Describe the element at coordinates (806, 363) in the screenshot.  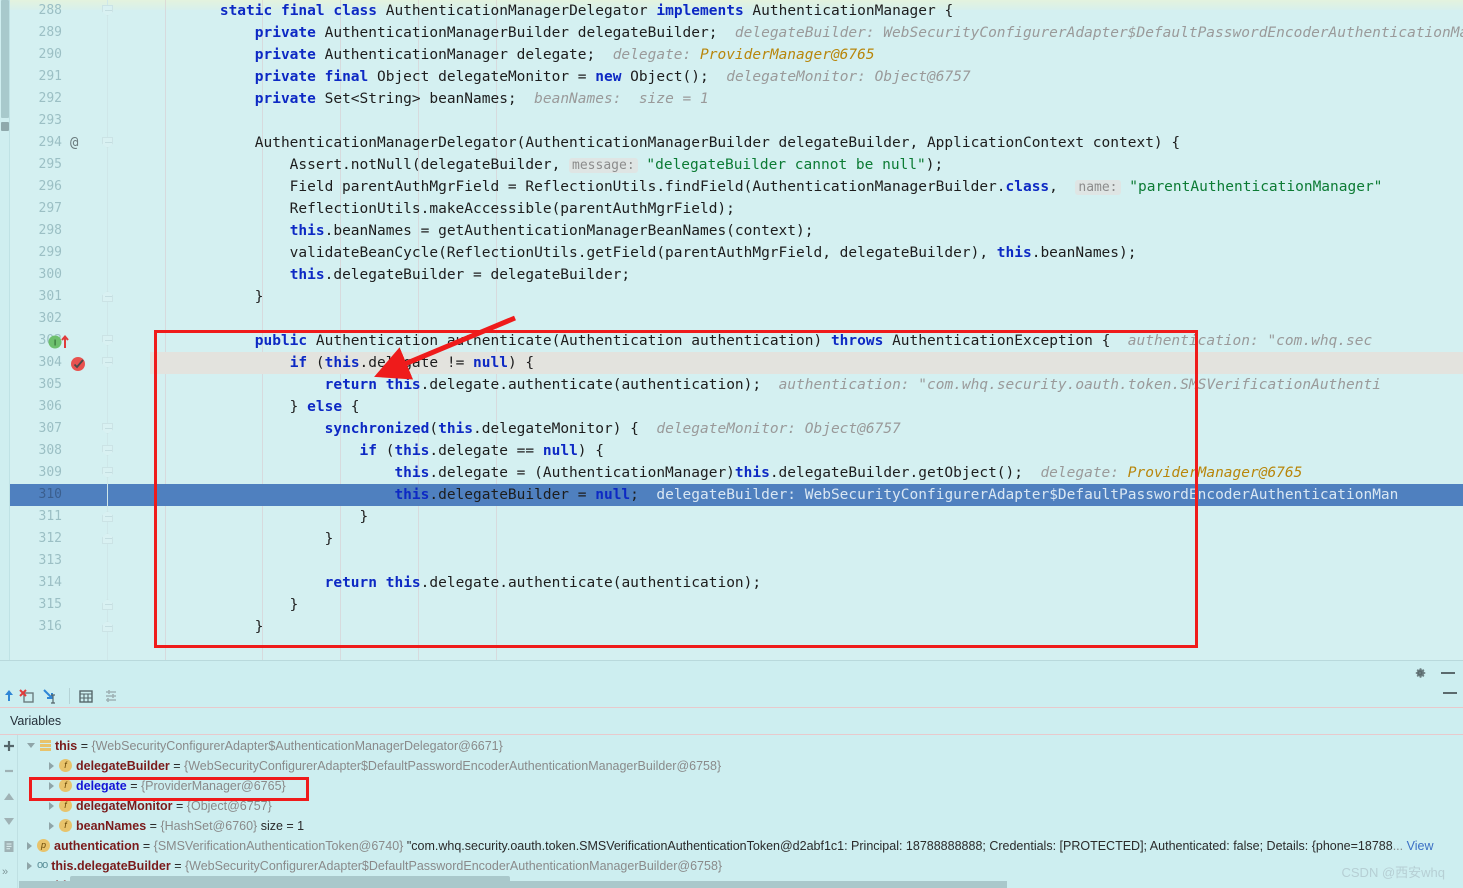
I see `code-line: if (this.delegate != null) {` at that location.